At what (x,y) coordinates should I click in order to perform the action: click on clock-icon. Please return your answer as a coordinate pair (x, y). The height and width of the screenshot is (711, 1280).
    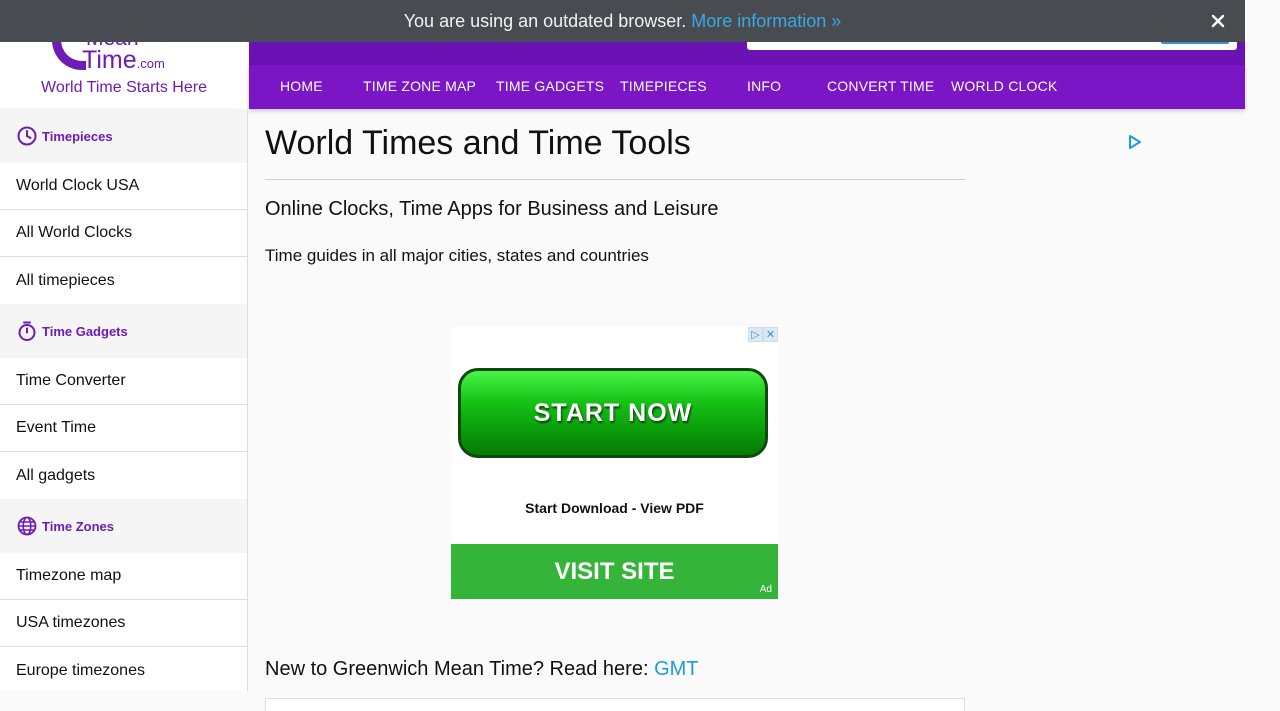
    Looking at the image, I should click on (27, 136).